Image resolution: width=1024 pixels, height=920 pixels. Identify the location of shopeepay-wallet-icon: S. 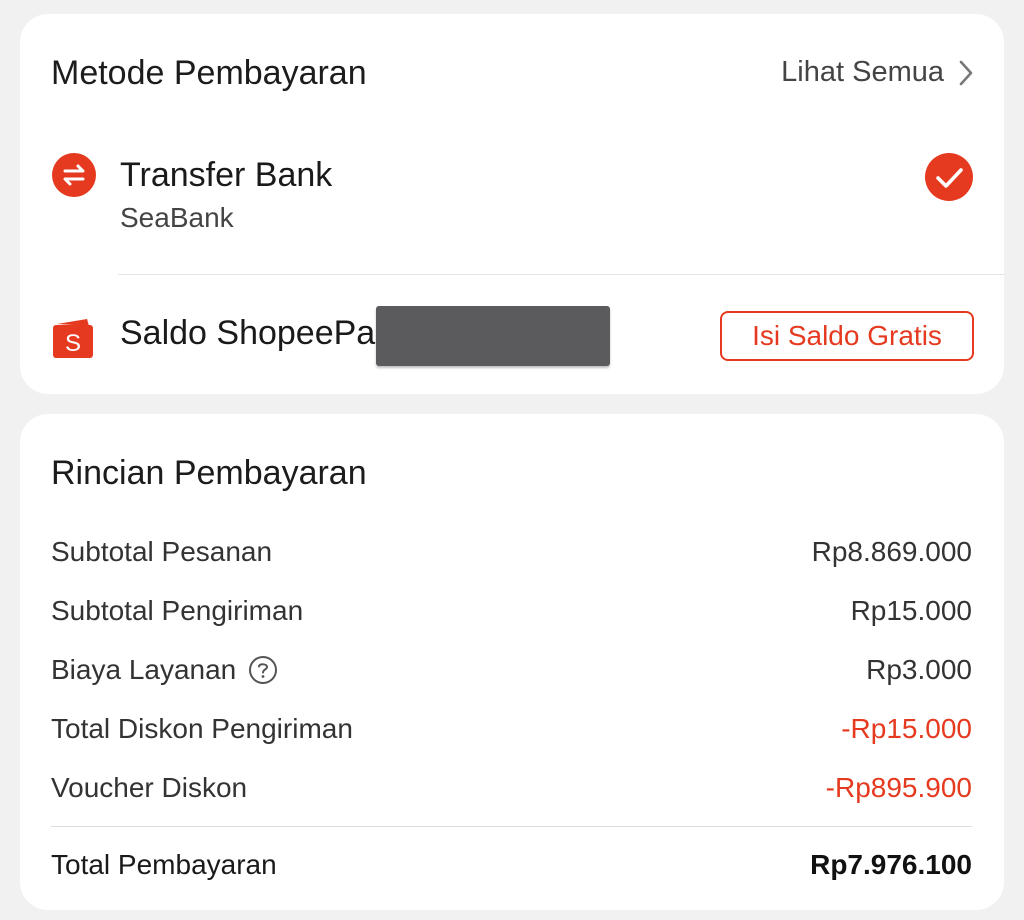
(73, 340).